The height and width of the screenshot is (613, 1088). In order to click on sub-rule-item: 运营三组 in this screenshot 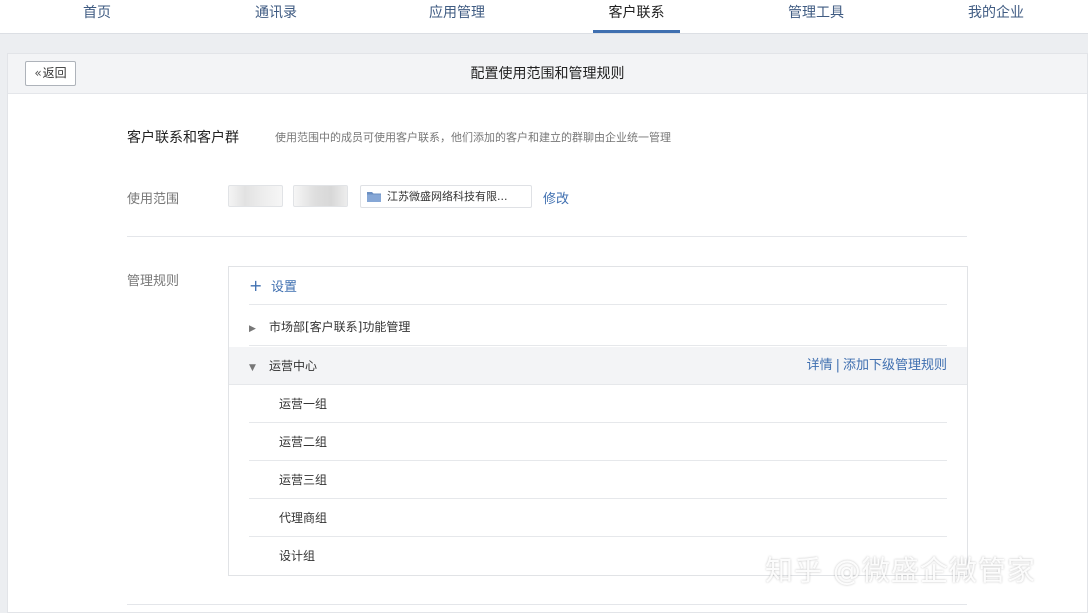, I will do `click(598, 480)`.